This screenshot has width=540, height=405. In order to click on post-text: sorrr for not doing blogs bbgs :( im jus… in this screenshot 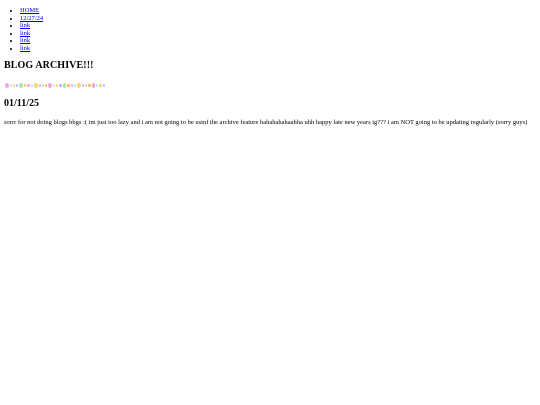, I will do `click(266, 122)`.